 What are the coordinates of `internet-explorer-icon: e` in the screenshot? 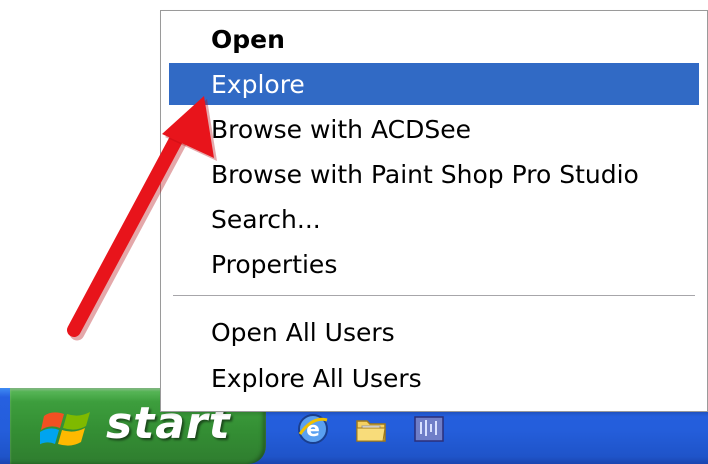 It's located at (313, 429).